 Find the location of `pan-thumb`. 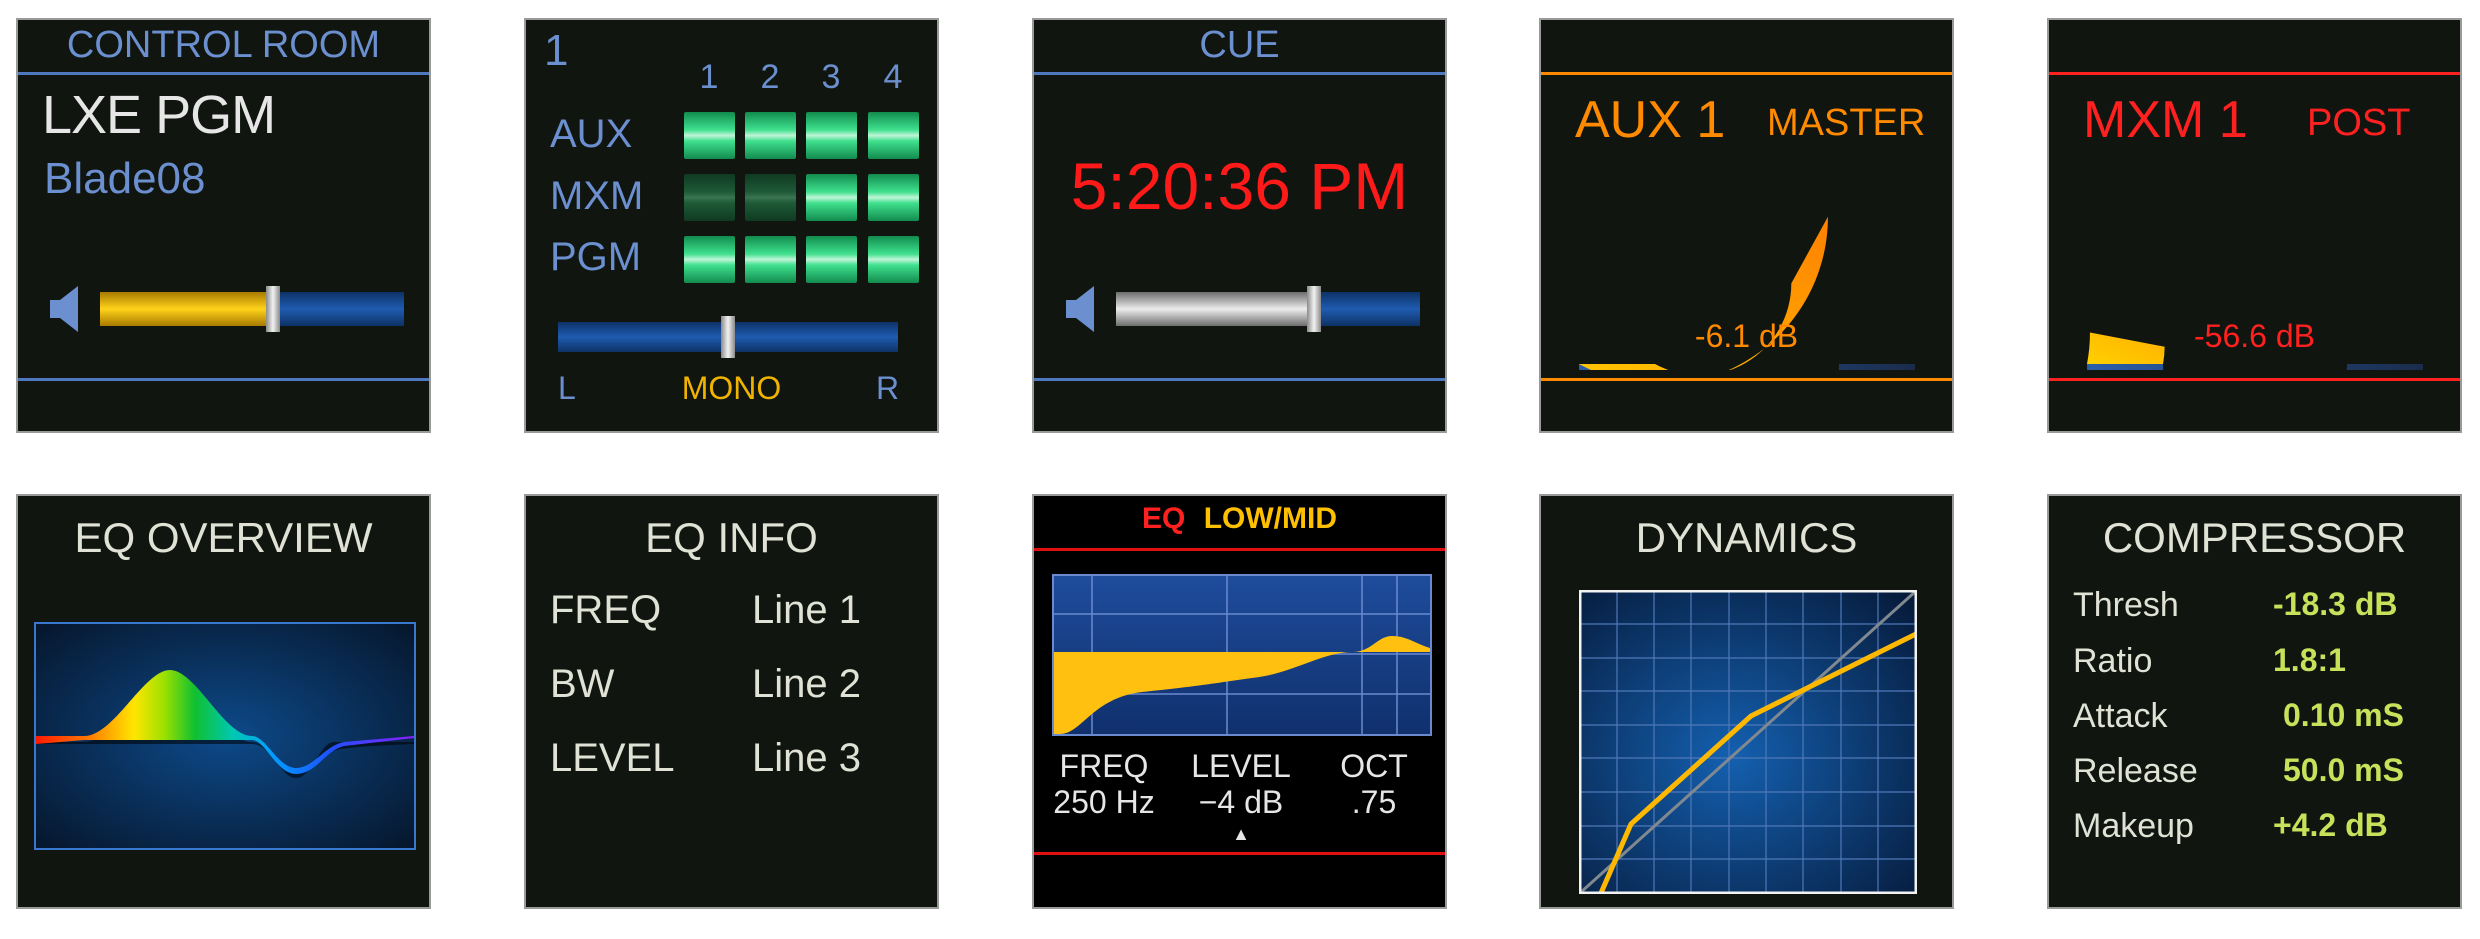

pan-thumb is located at coordinates (728, 337).